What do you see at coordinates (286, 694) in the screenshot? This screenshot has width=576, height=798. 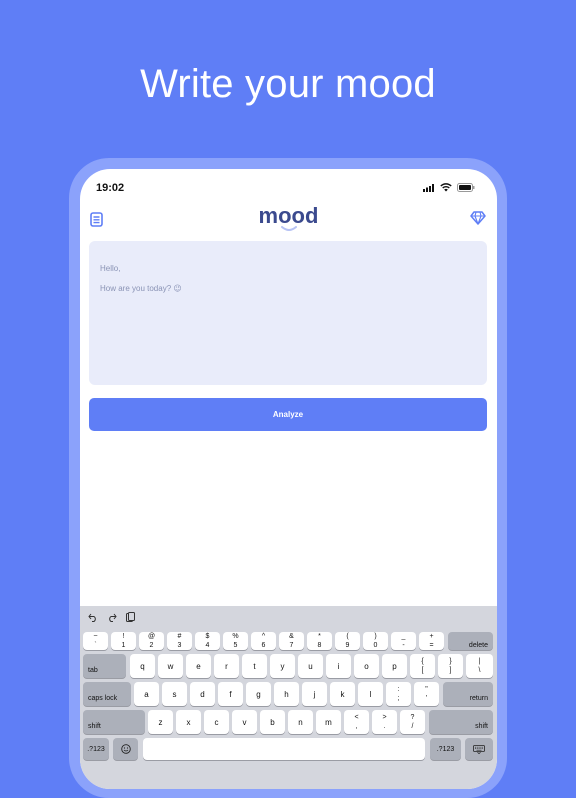 I see `key-h: h` at bounding box center [286, 694].